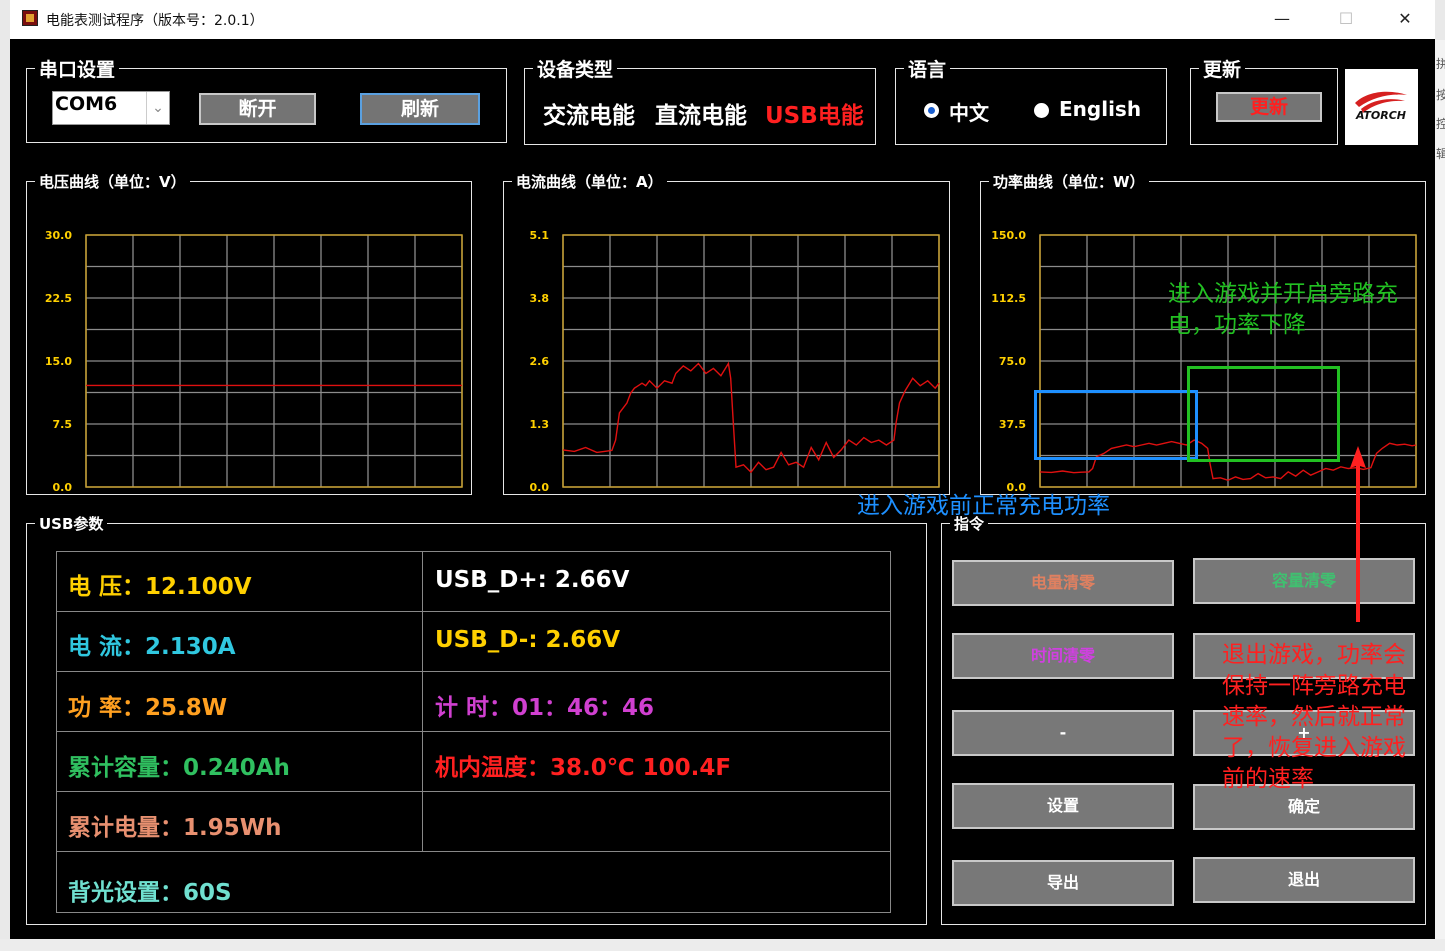  What do you see at coordinates (157, 108) in the screenshot?
I see `chevron-down-icon: ⌄` at bounding box center [157, 108].